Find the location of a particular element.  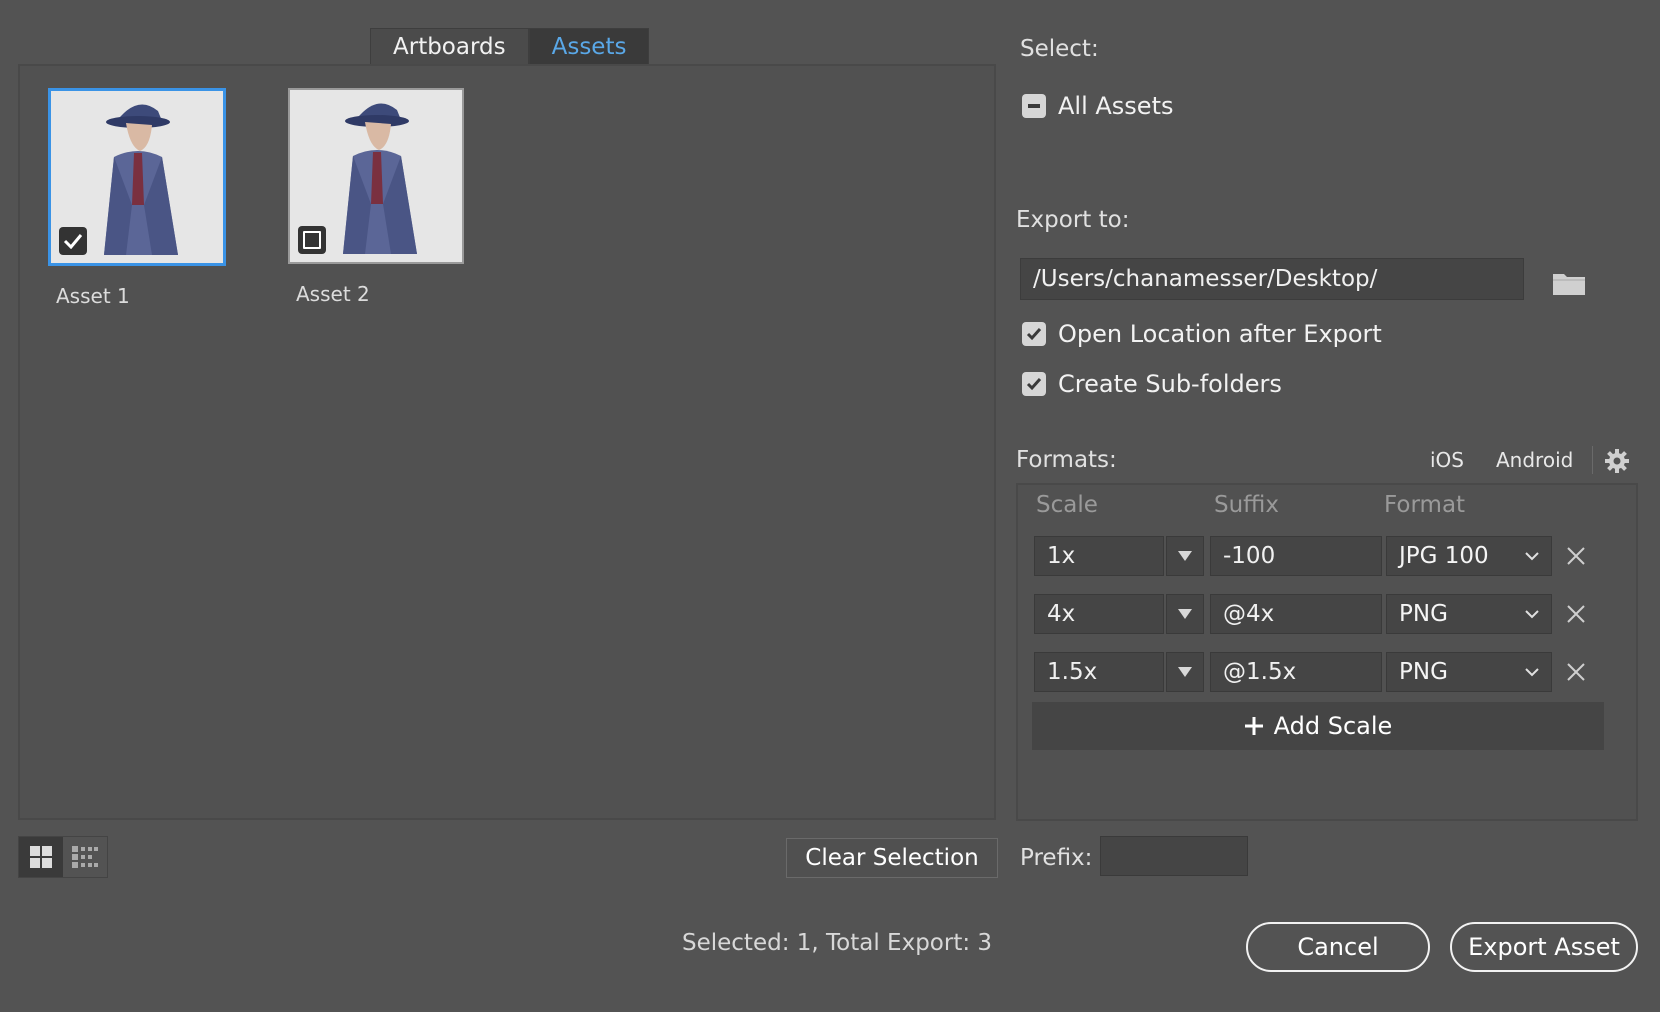

checkmark-icon is located at coordinates (73, 241).